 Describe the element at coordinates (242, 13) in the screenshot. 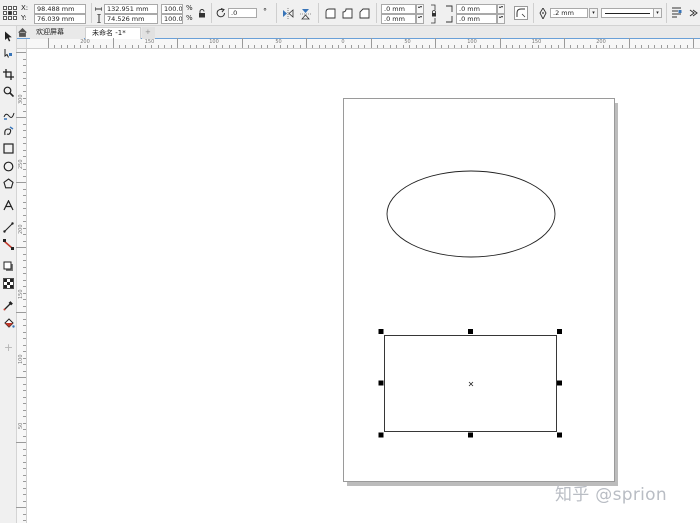

I see `rotation-field: .0` at that location.